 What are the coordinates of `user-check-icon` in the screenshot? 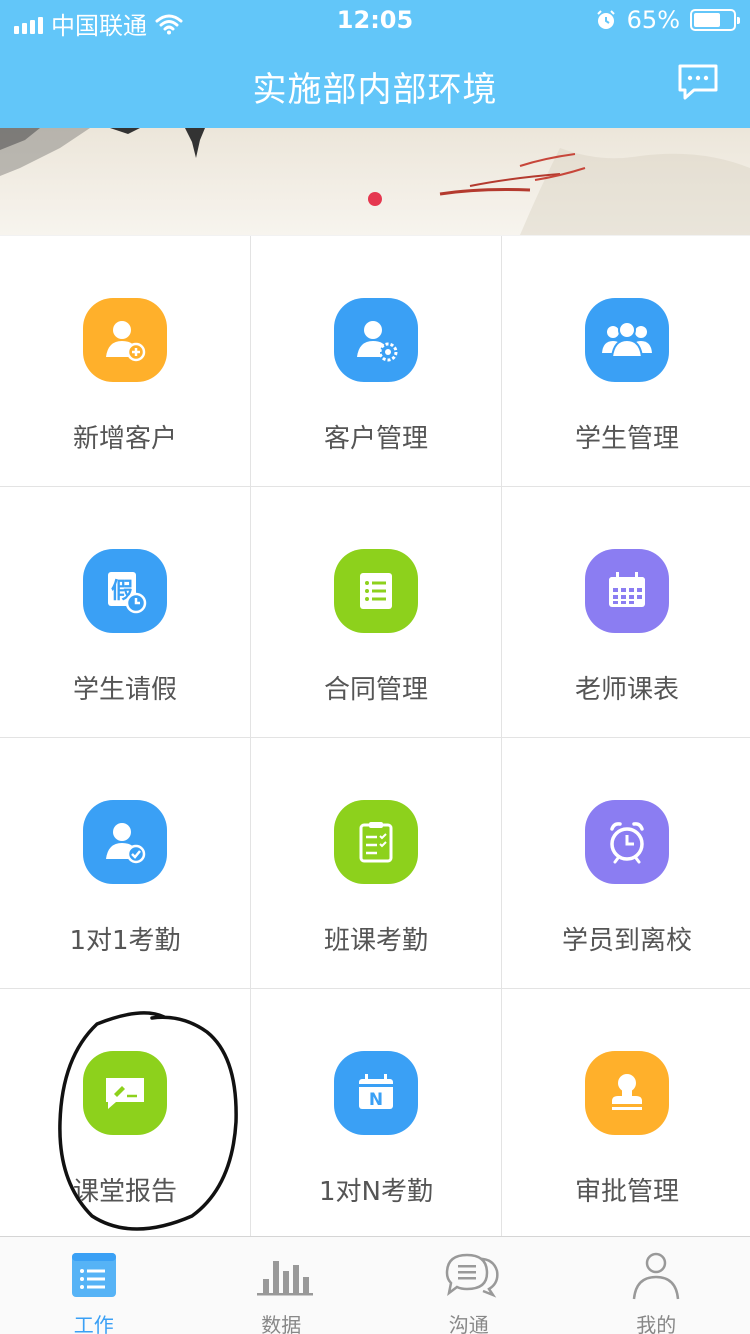 It's located at (125, 842).